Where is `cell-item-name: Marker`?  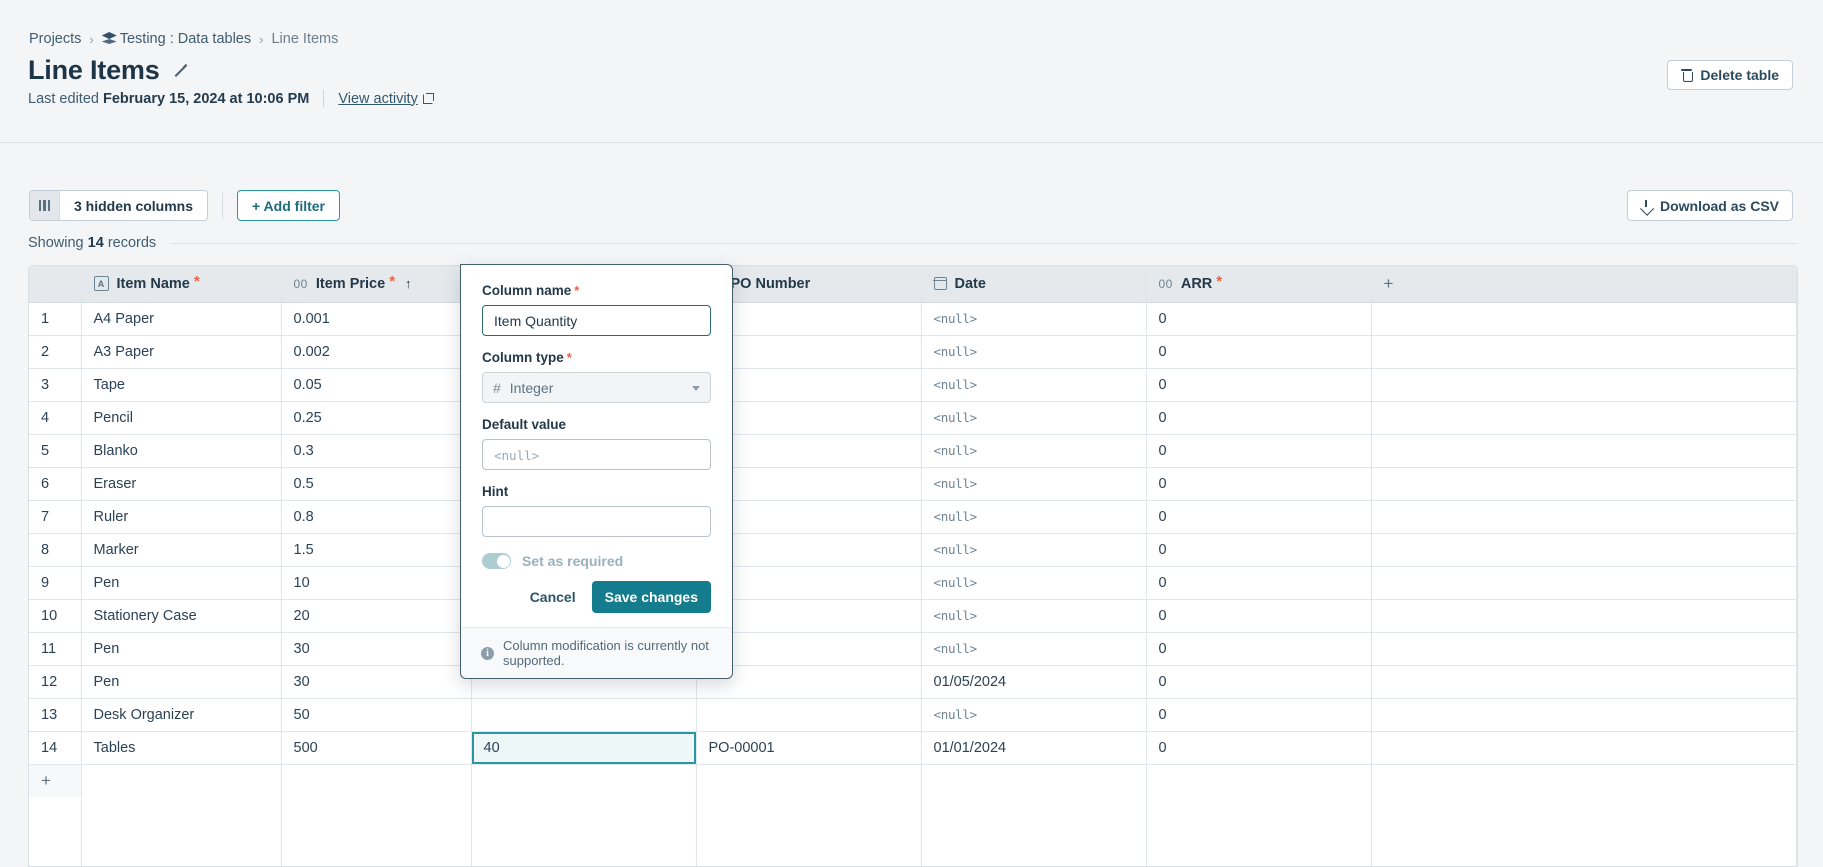 cell-item-name: Marker is located at coordinates (181, 550).